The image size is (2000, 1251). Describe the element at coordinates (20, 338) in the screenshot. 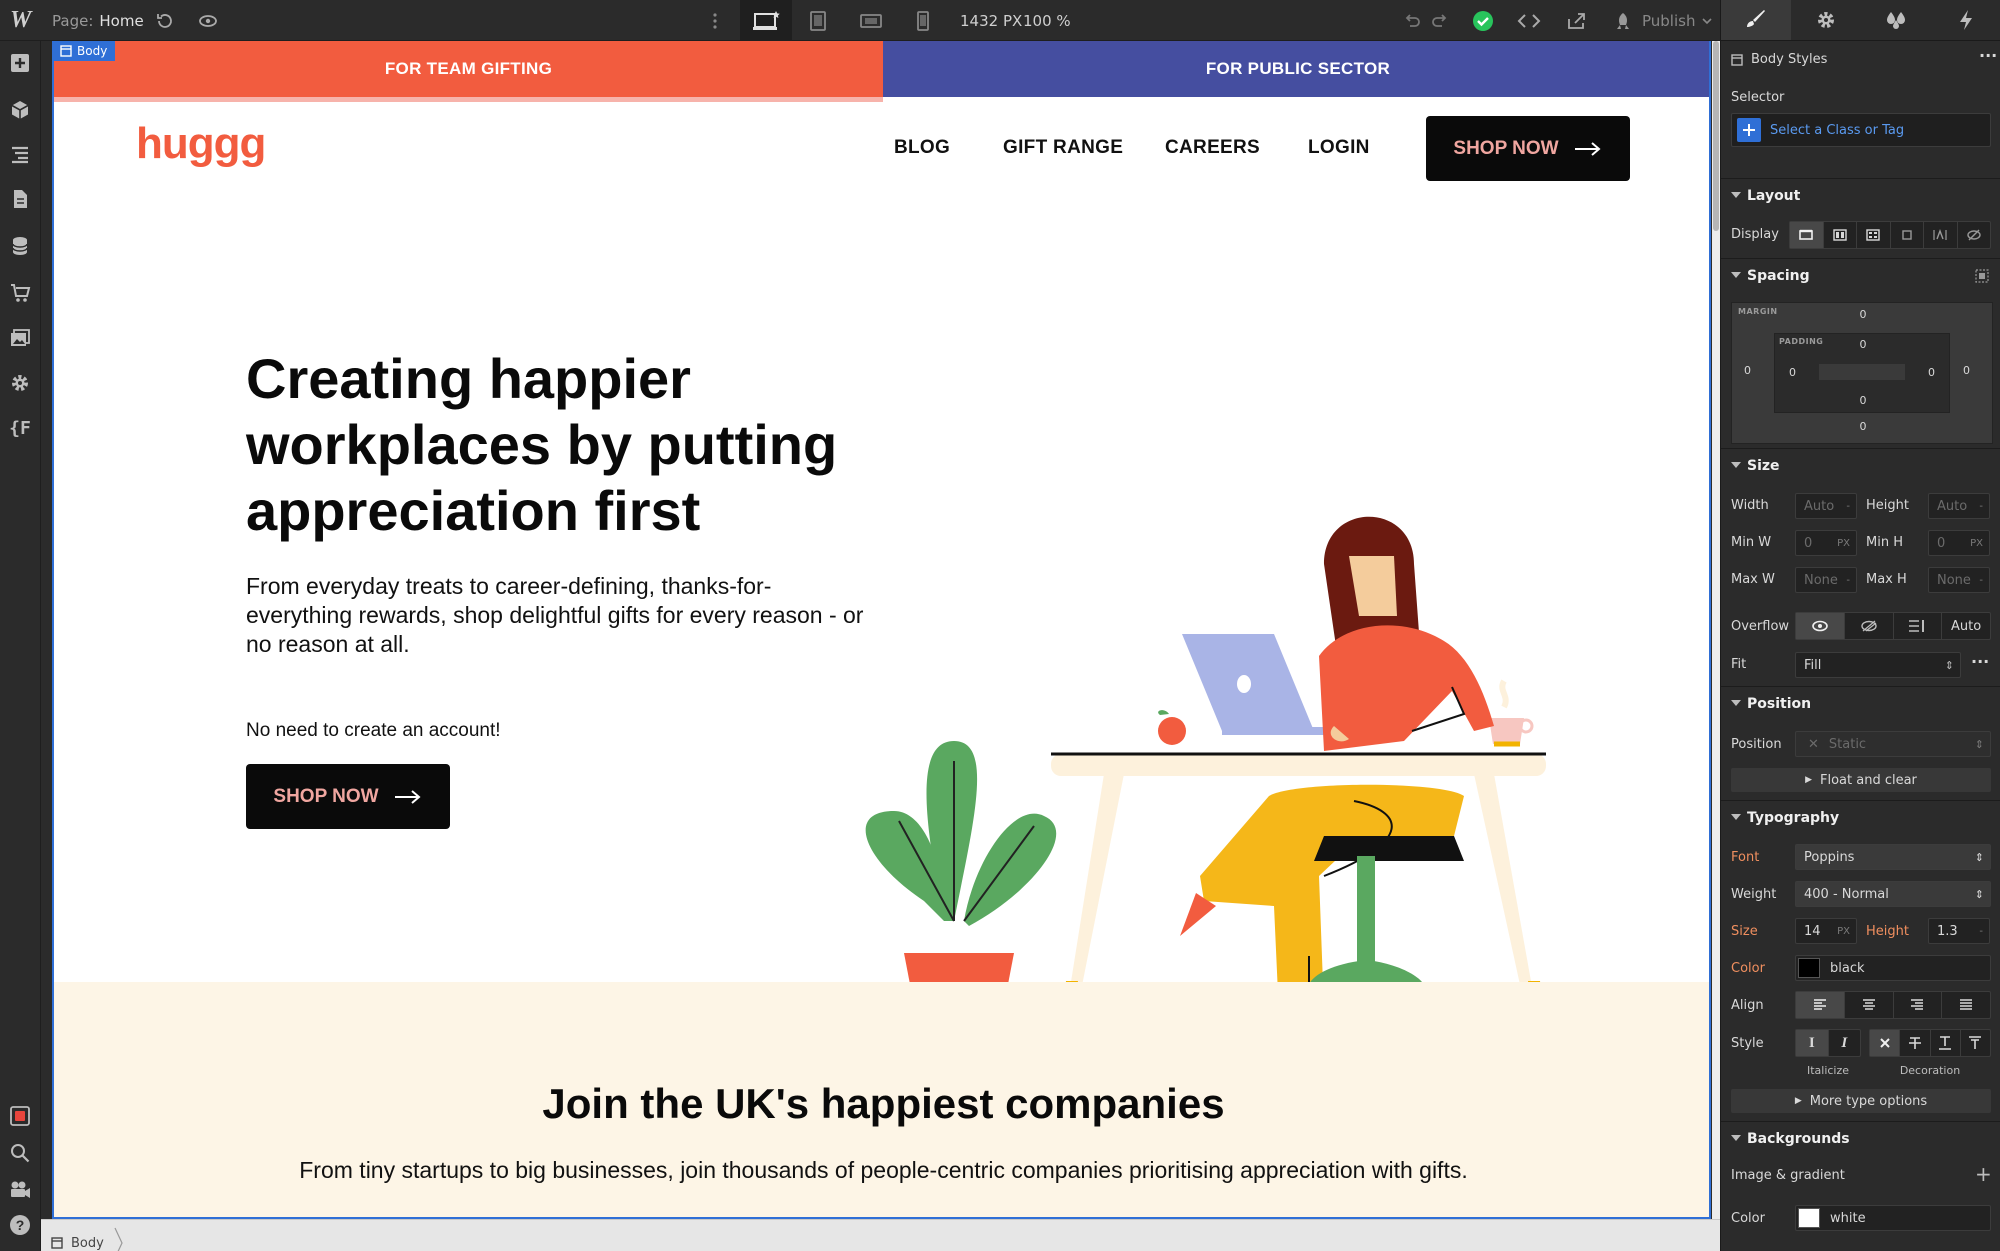

I see `assets-icon` at that location.